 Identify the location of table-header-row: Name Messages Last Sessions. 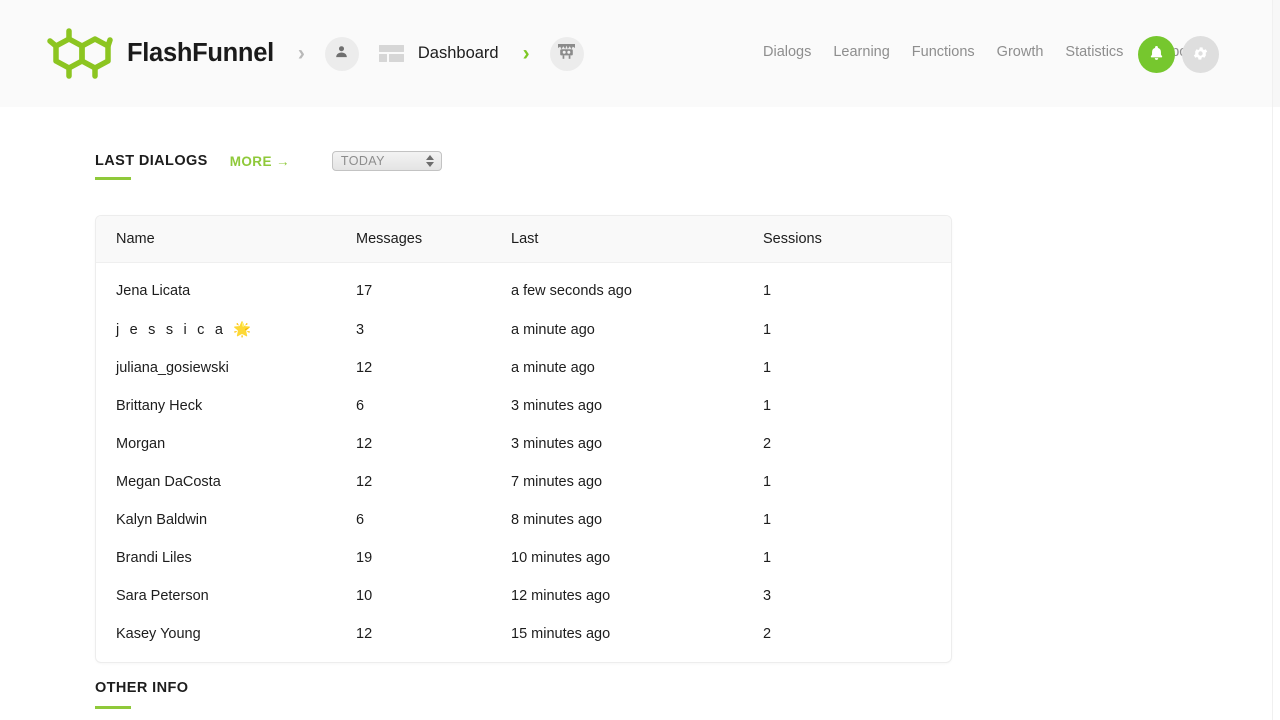
(523, 239).